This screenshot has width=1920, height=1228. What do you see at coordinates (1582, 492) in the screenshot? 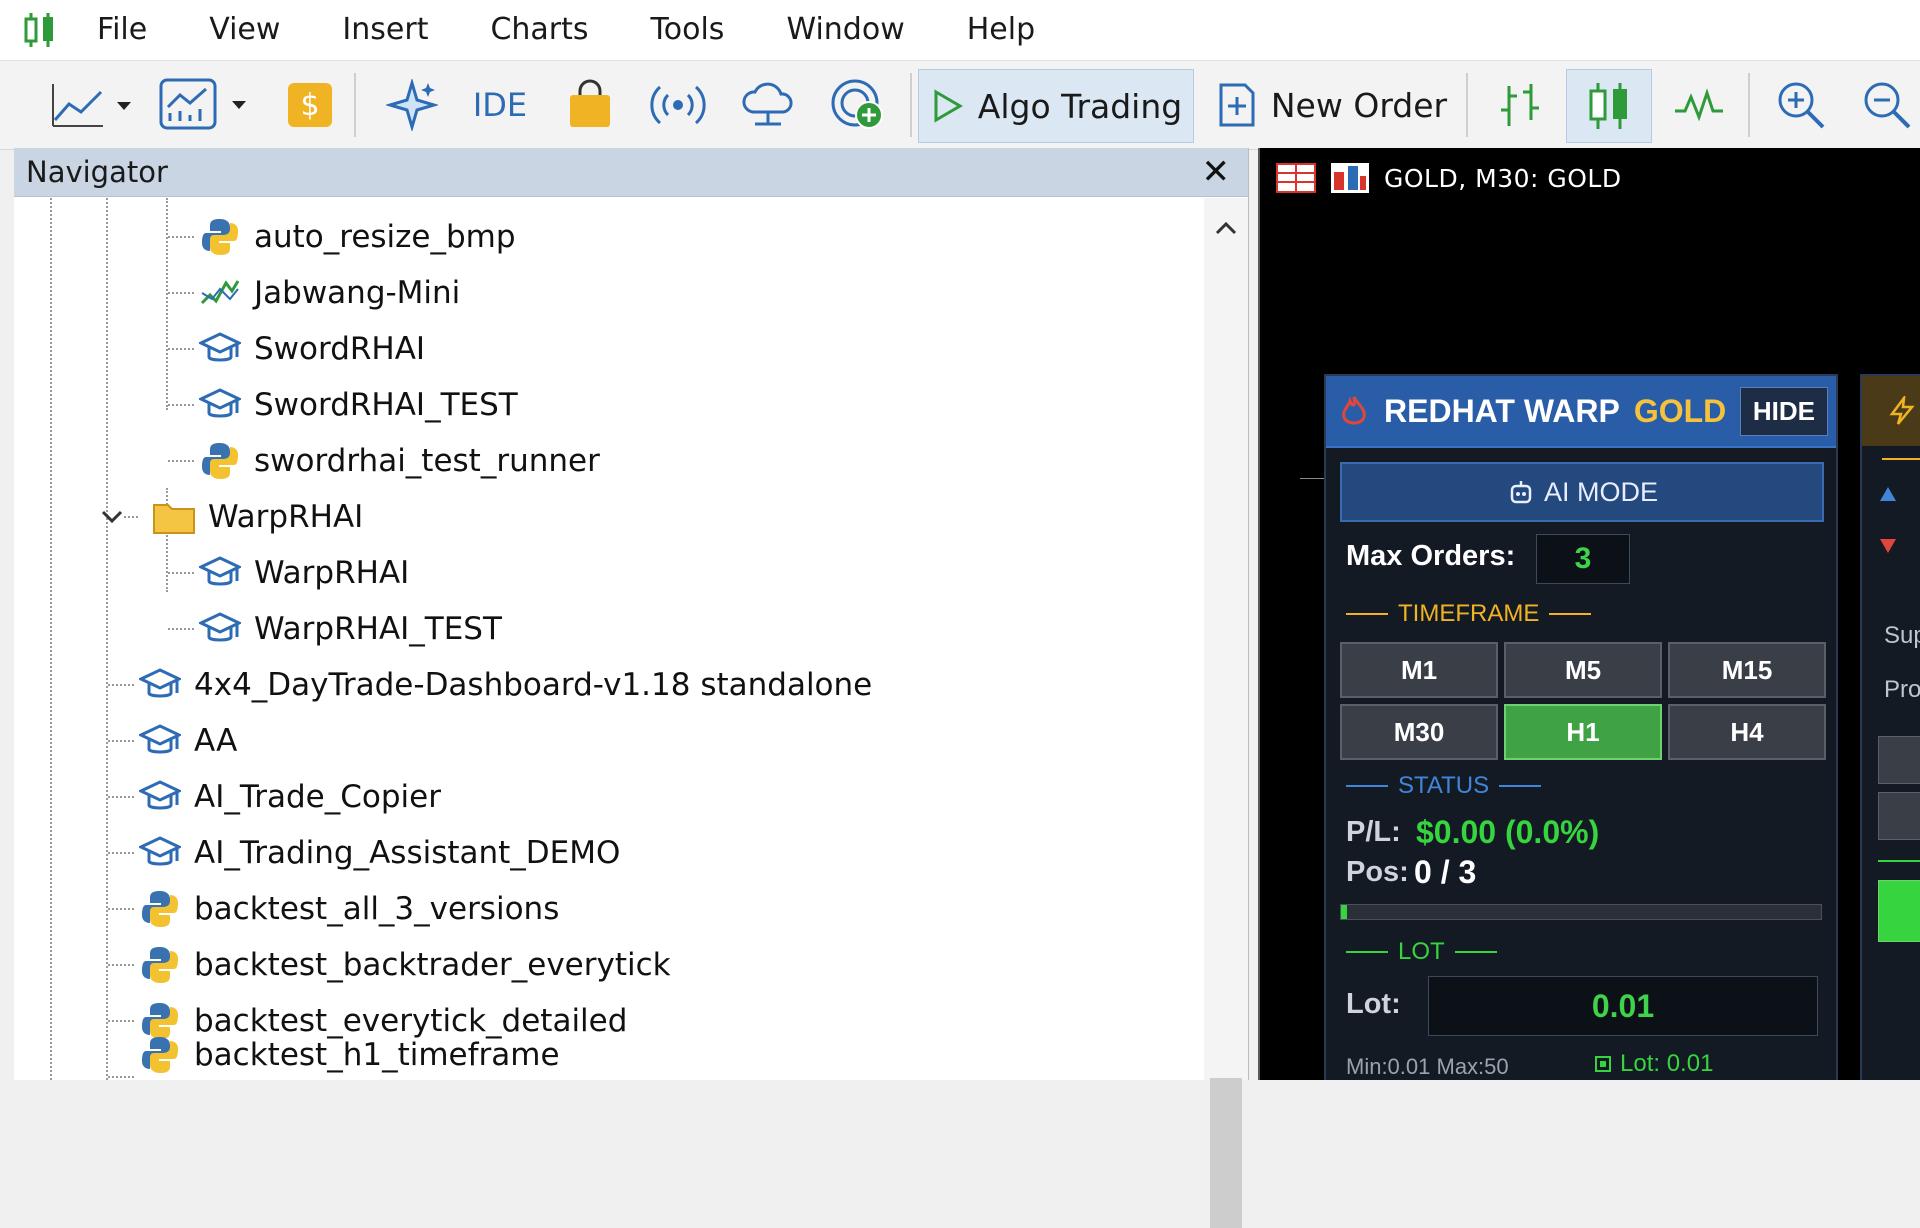
I see `ai-mode-button: AI MODE` at bounding box center [1582, 492].